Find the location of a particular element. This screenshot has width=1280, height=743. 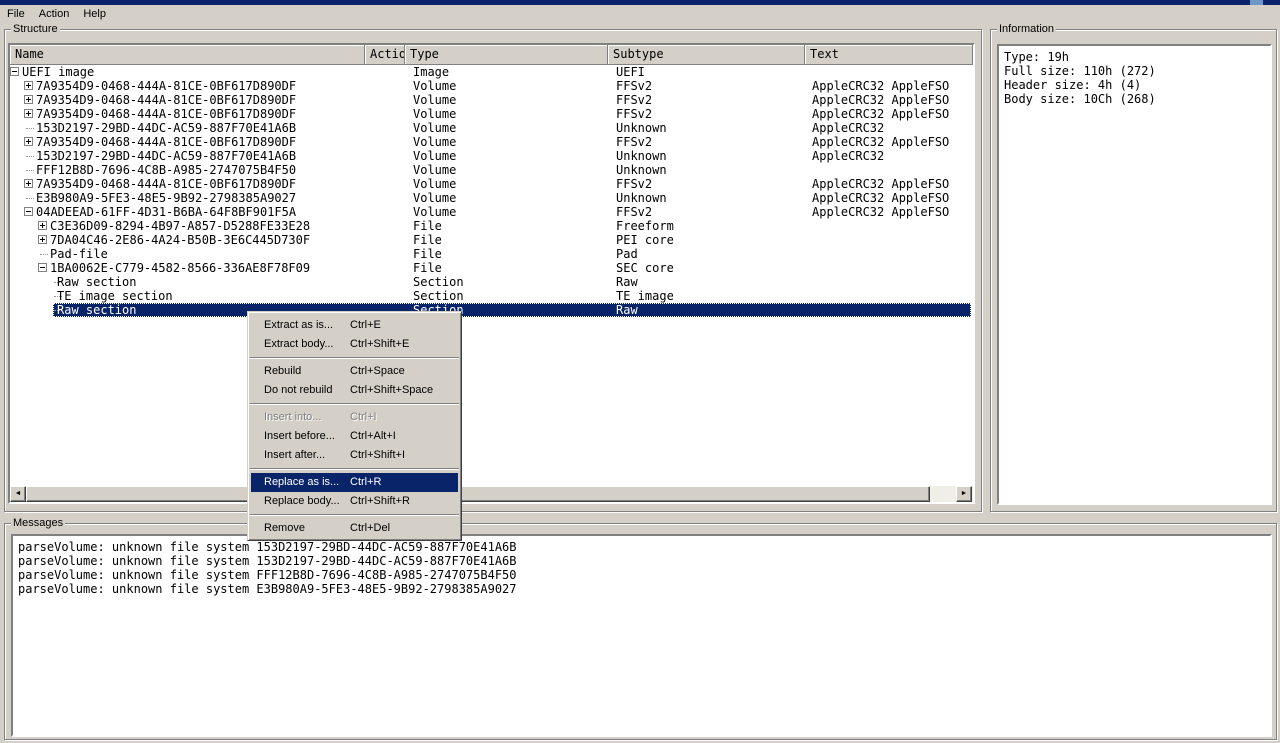

tree-cell-name: E3B980A9-5FE3-48E5-9B92-2798385A9027 is located at coordinates (166, 198).